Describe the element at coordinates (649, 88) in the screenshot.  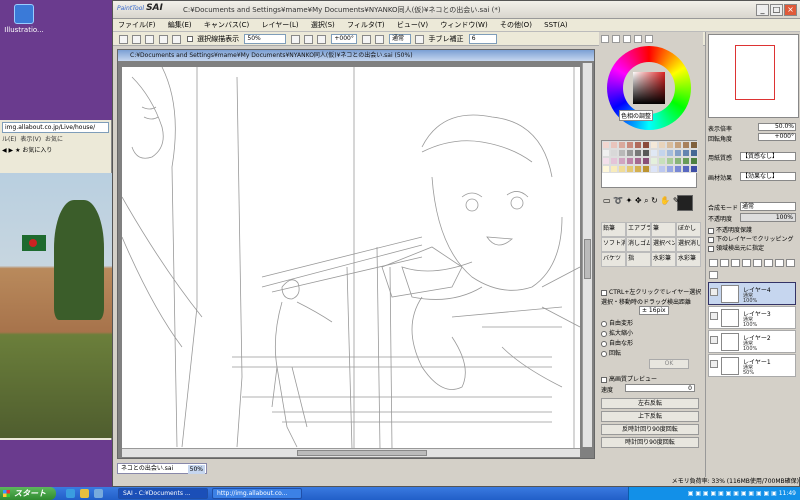
I see `saturation-value-square` at that location.